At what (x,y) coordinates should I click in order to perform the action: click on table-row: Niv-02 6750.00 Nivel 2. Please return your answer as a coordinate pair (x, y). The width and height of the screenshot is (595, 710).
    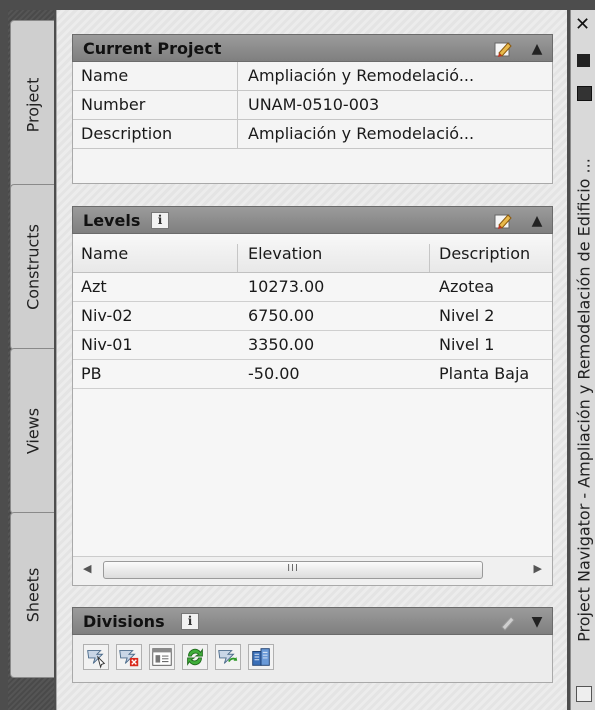
    Looking at the image, I should click on (312, 316).